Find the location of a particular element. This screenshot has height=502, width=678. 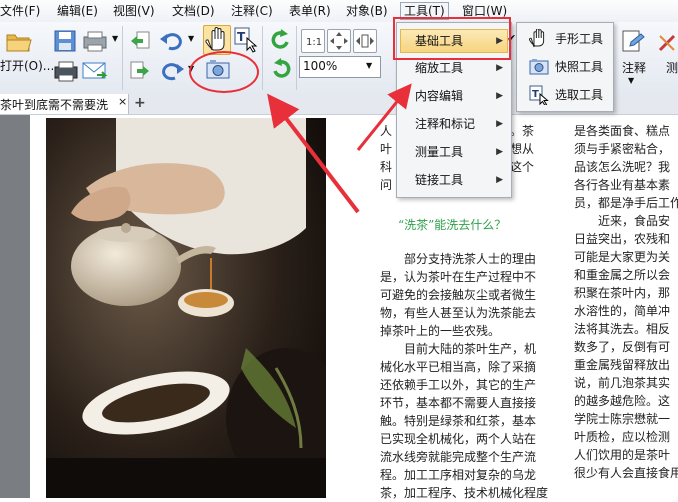

text-line: 法将其洗去。相反 is located at coordinates (622, 329).